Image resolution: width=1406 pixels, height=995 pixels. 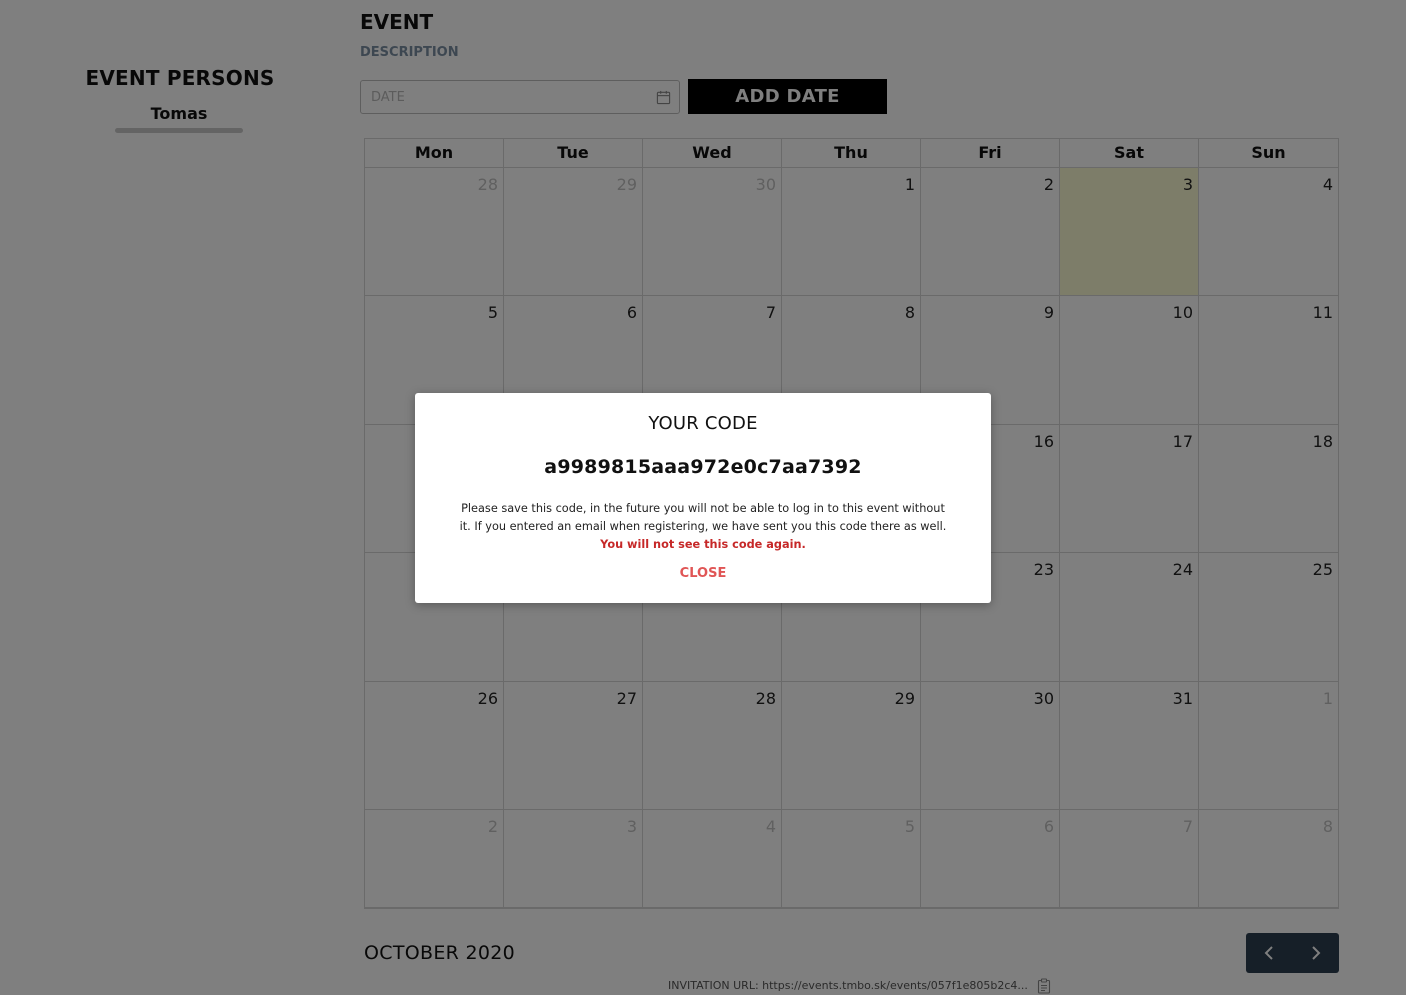 I want to click on close-button: CLOSE, so click(x=703, y=573).